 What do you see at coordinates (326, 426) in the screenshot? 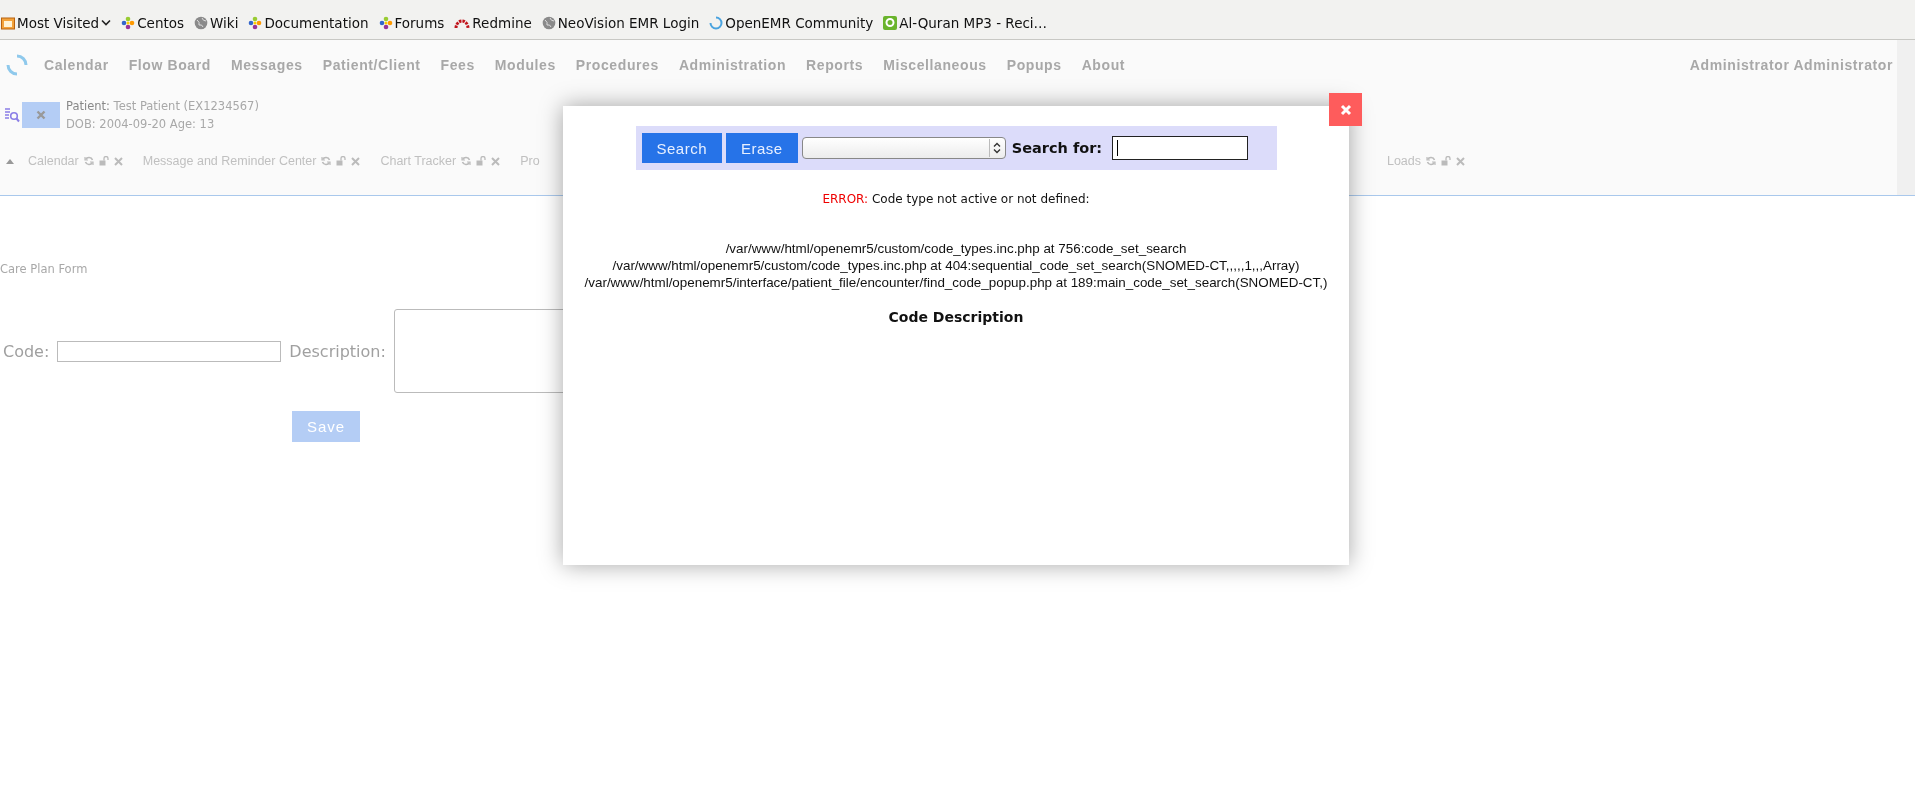
I see `save-button: Save` at bounding box center [326, 426].